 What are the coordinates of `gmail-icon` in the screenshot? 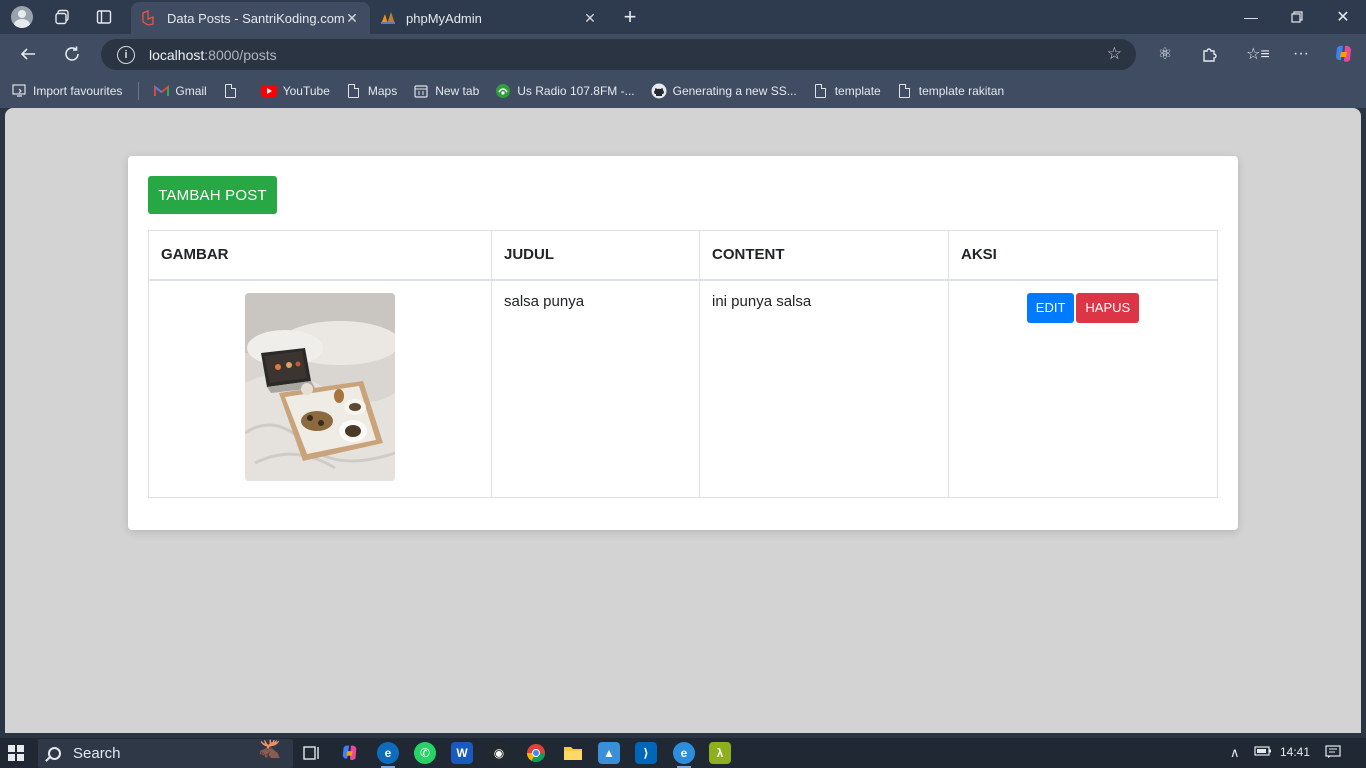 It's located at (161, 91).